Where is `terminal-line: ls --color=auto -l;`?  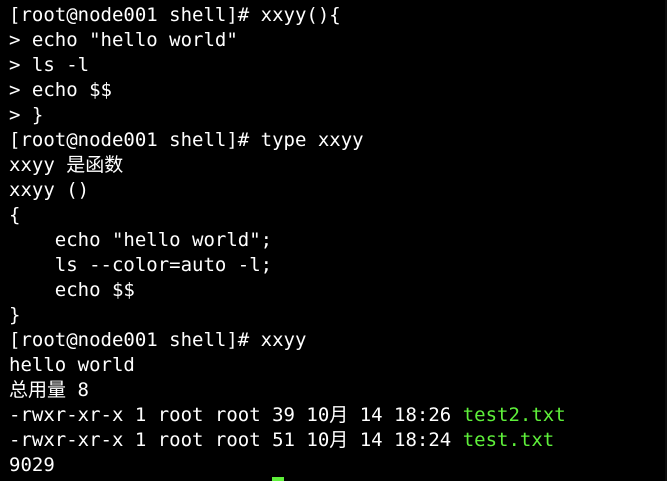 terminal-line: ls --color=auto -l; is located at coordinates (141, 265).